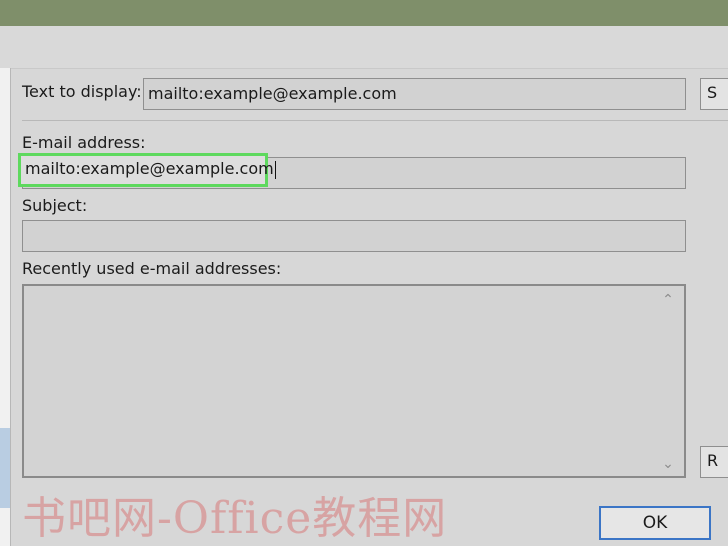 This screenshot has height=546, width=728. I want to click on text-to-display-input: mailto:example@example.com, so click(414, 94).